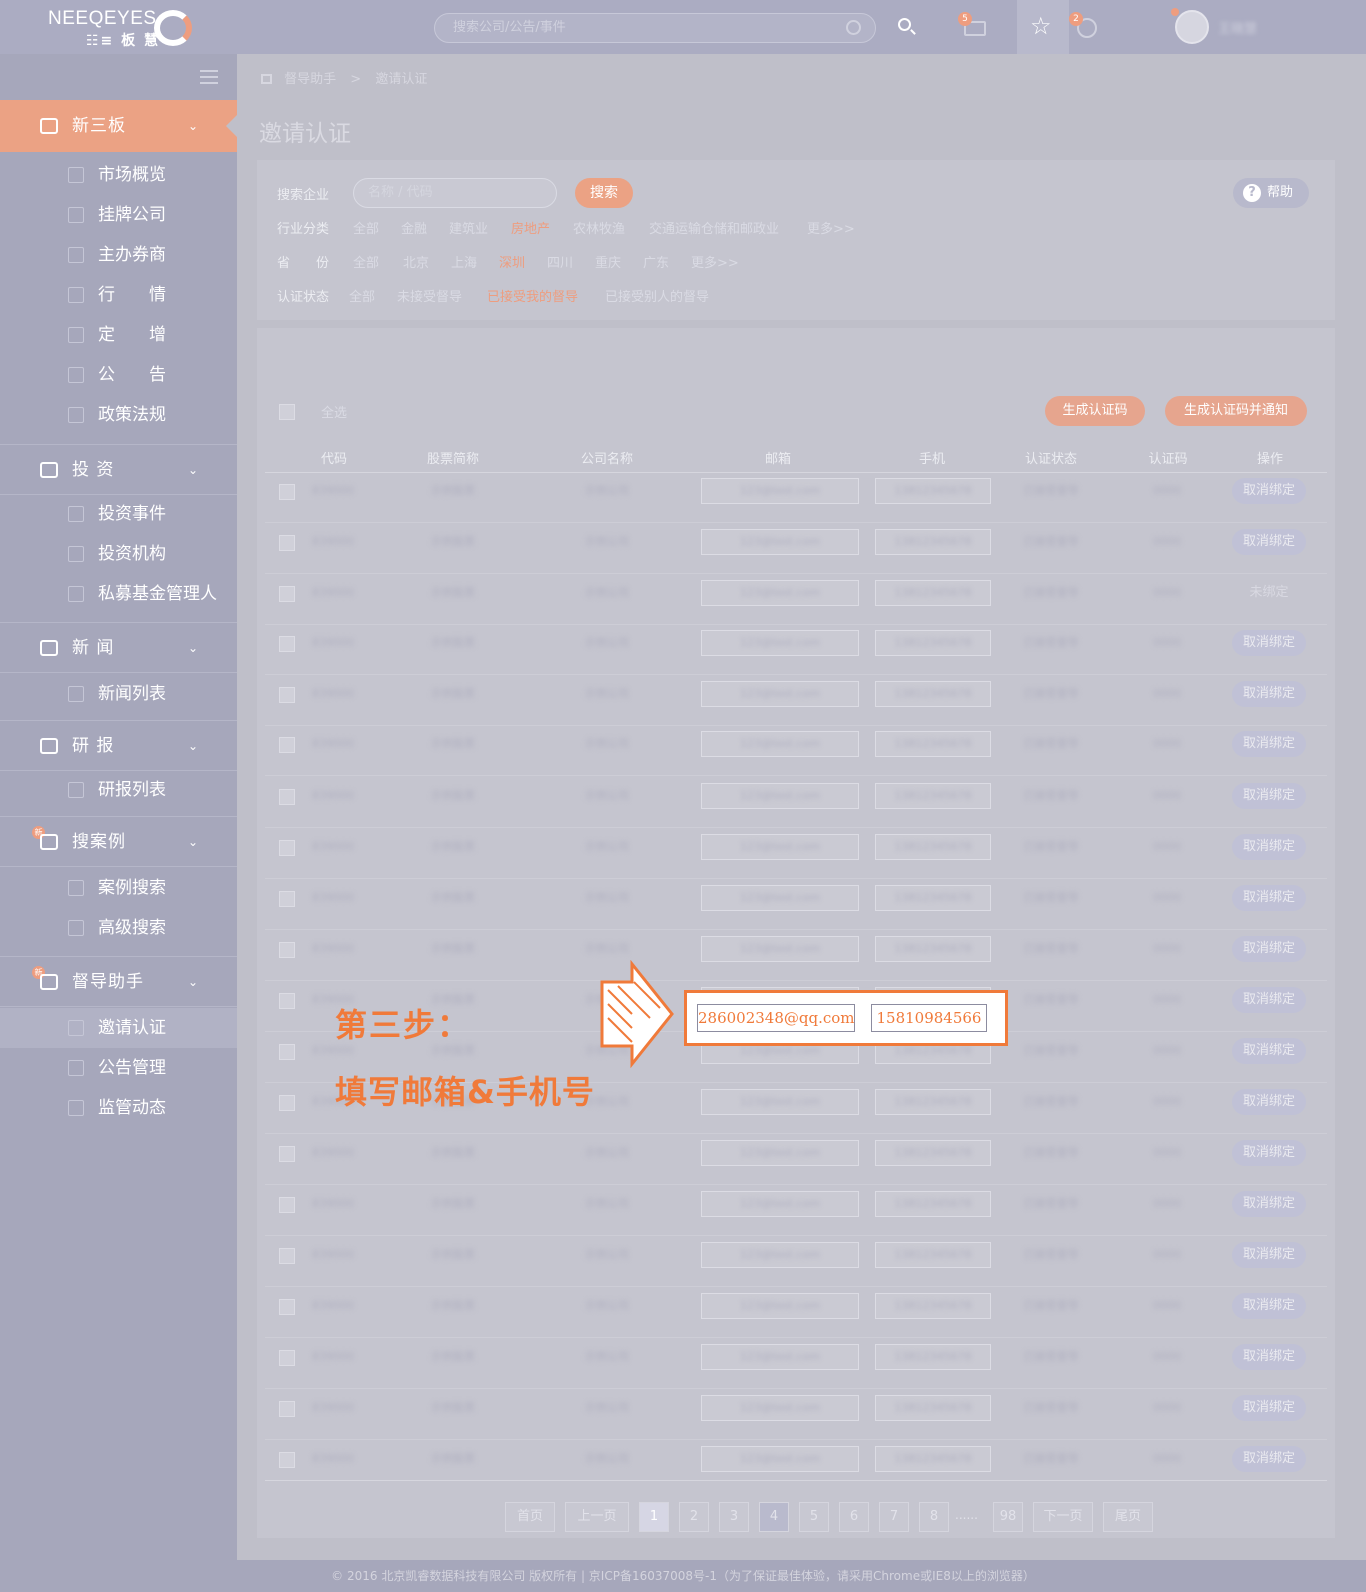 This screenshot has height=1592, width=1366. Describe the element at coordinates (414, 227) in the screenshot. I see `industry-option: 金融` at that location.